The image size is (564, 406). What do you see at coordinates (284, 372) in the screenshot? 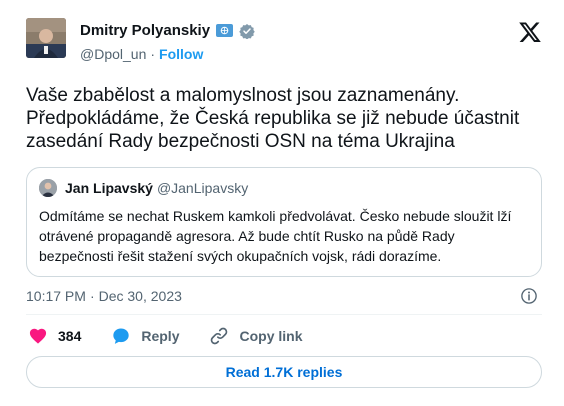
I see `read-replies-button: Read 1.7K replies` at bounding box center [284, 372].